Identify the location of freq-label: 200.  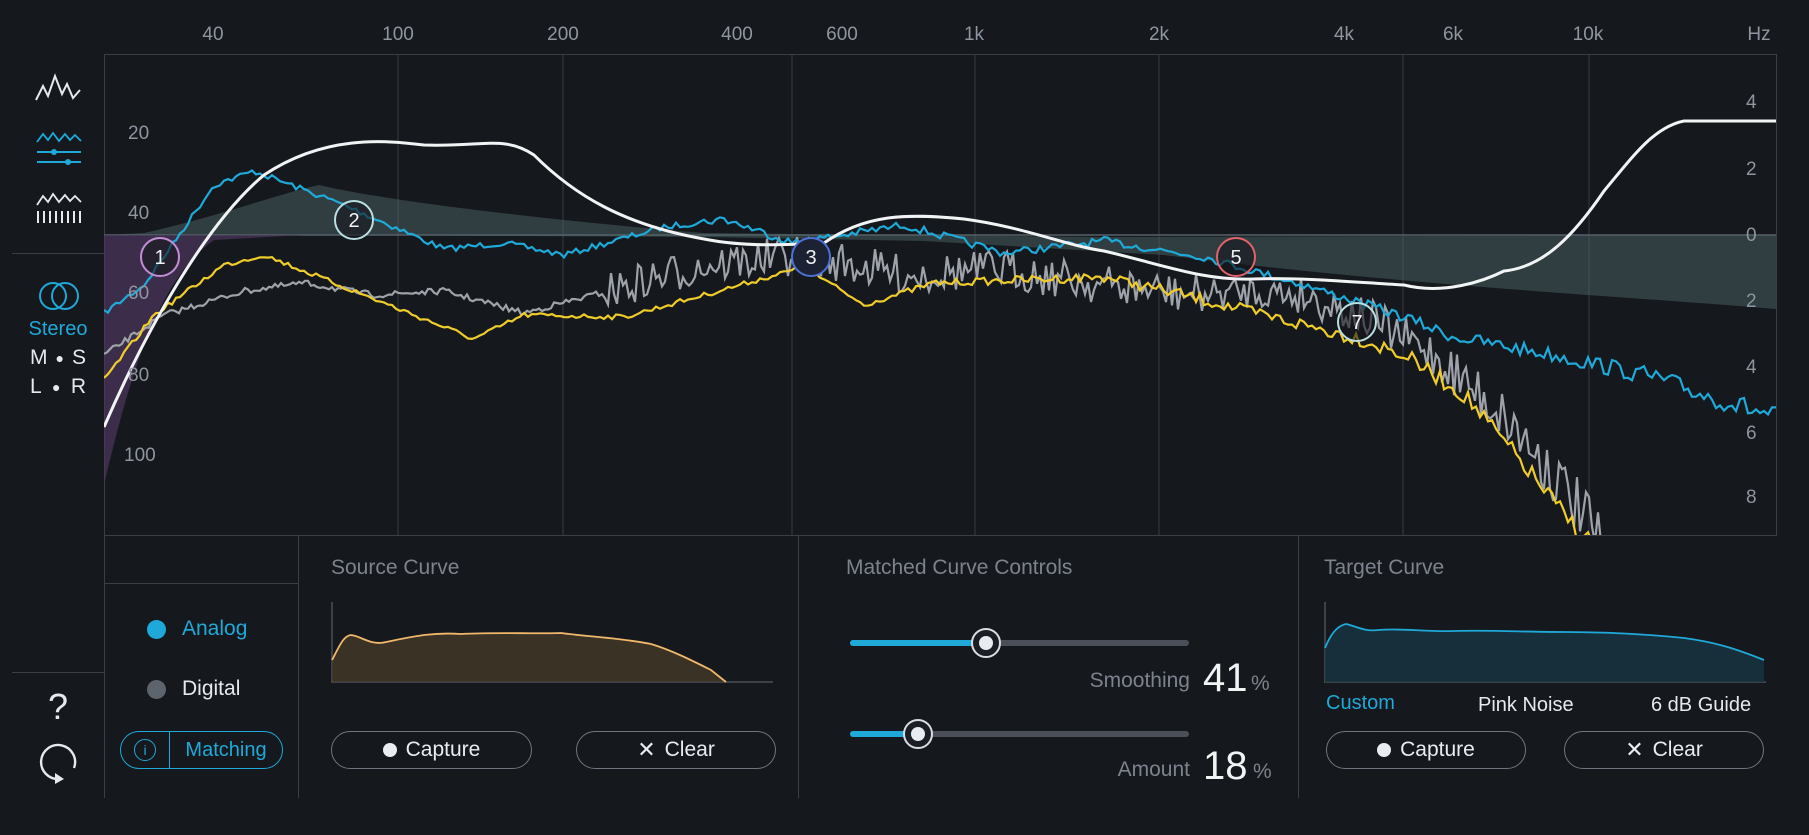
(563, 34).